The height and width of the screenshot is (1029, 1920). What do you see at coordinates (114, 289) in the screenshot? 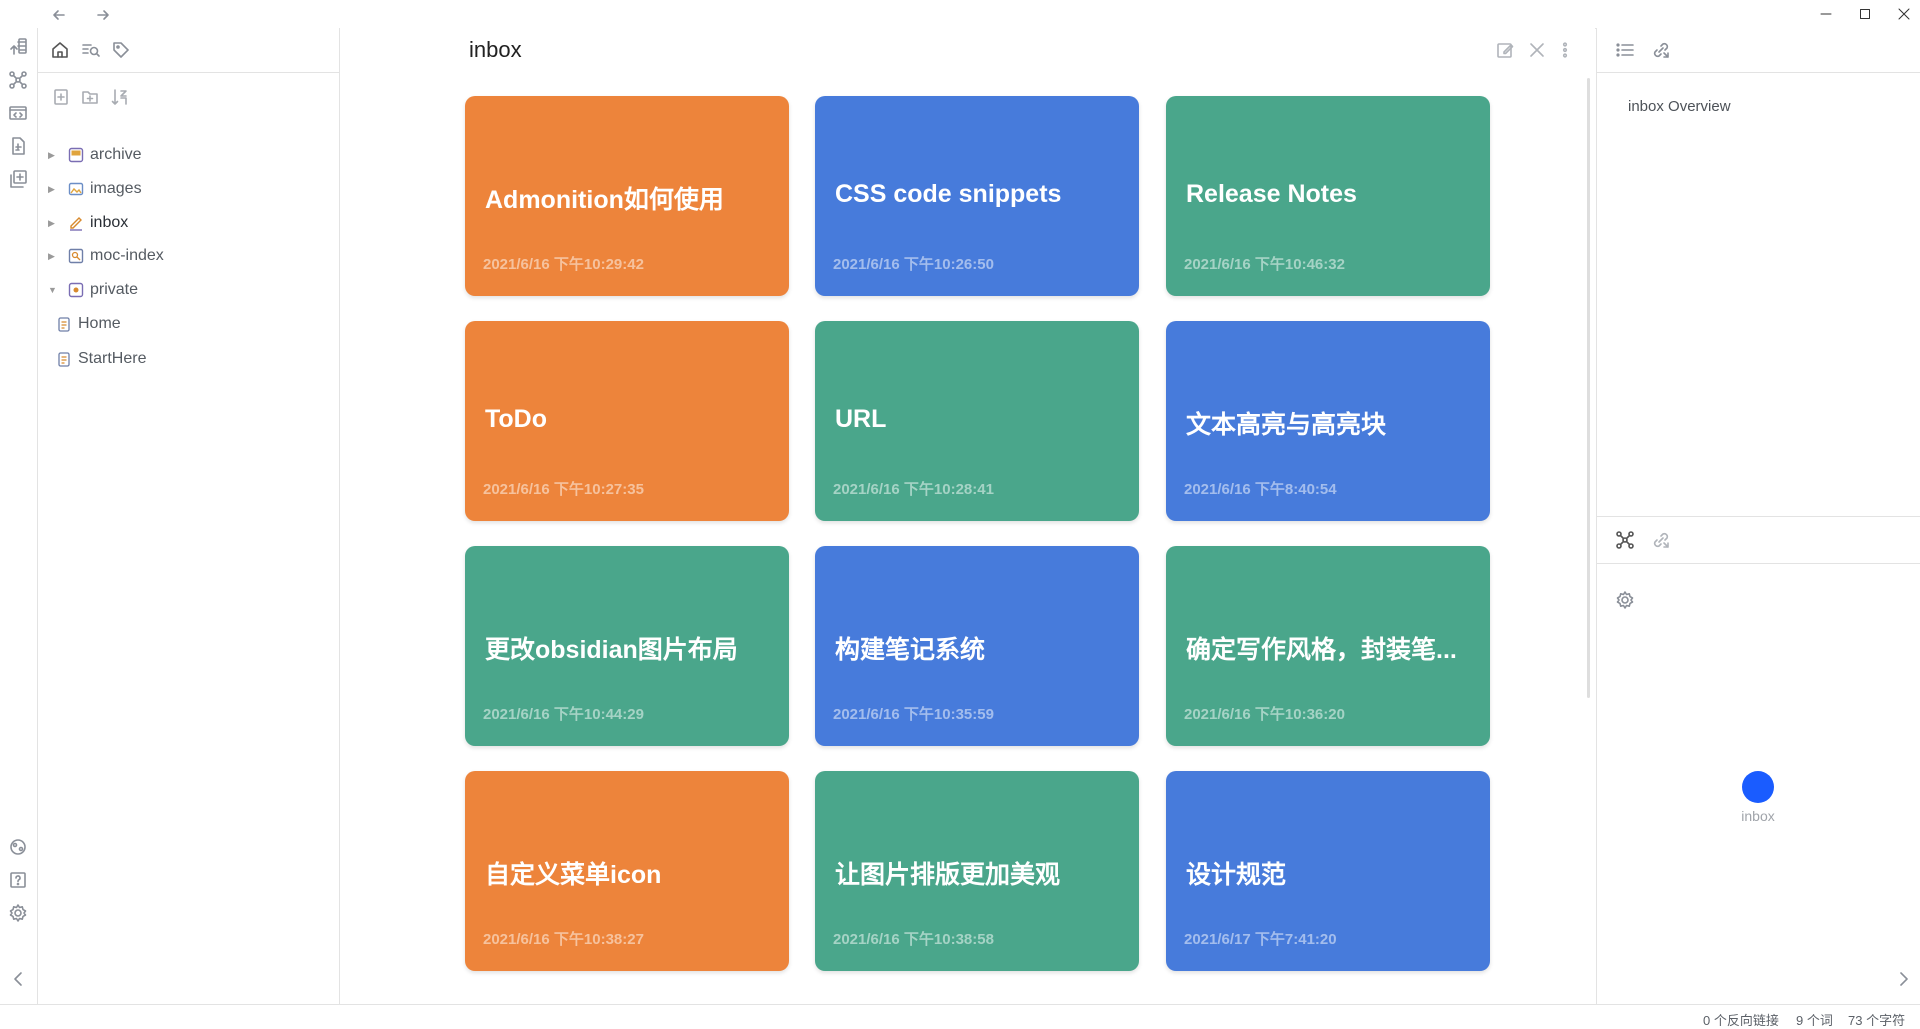
I see `folder-label: private` at bounding box center [114, 289].